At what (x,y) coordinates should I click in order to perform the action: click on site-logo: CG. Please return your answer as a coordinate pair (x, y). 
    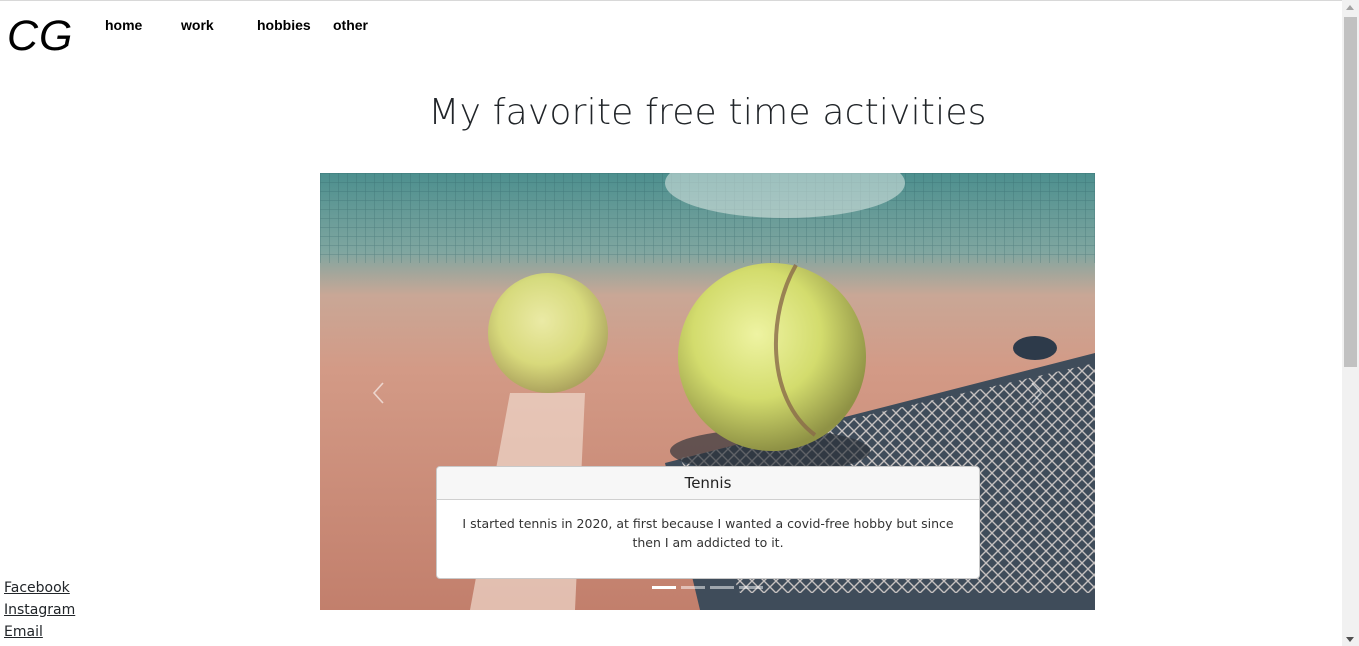
    Looking at the image, I should click on (40, 36).